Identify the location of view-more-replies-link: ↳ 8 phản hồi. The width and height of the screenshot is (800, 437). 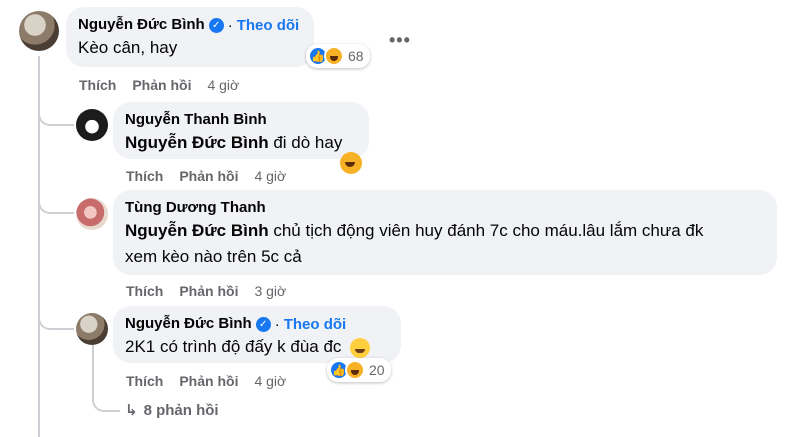
(172, 410).